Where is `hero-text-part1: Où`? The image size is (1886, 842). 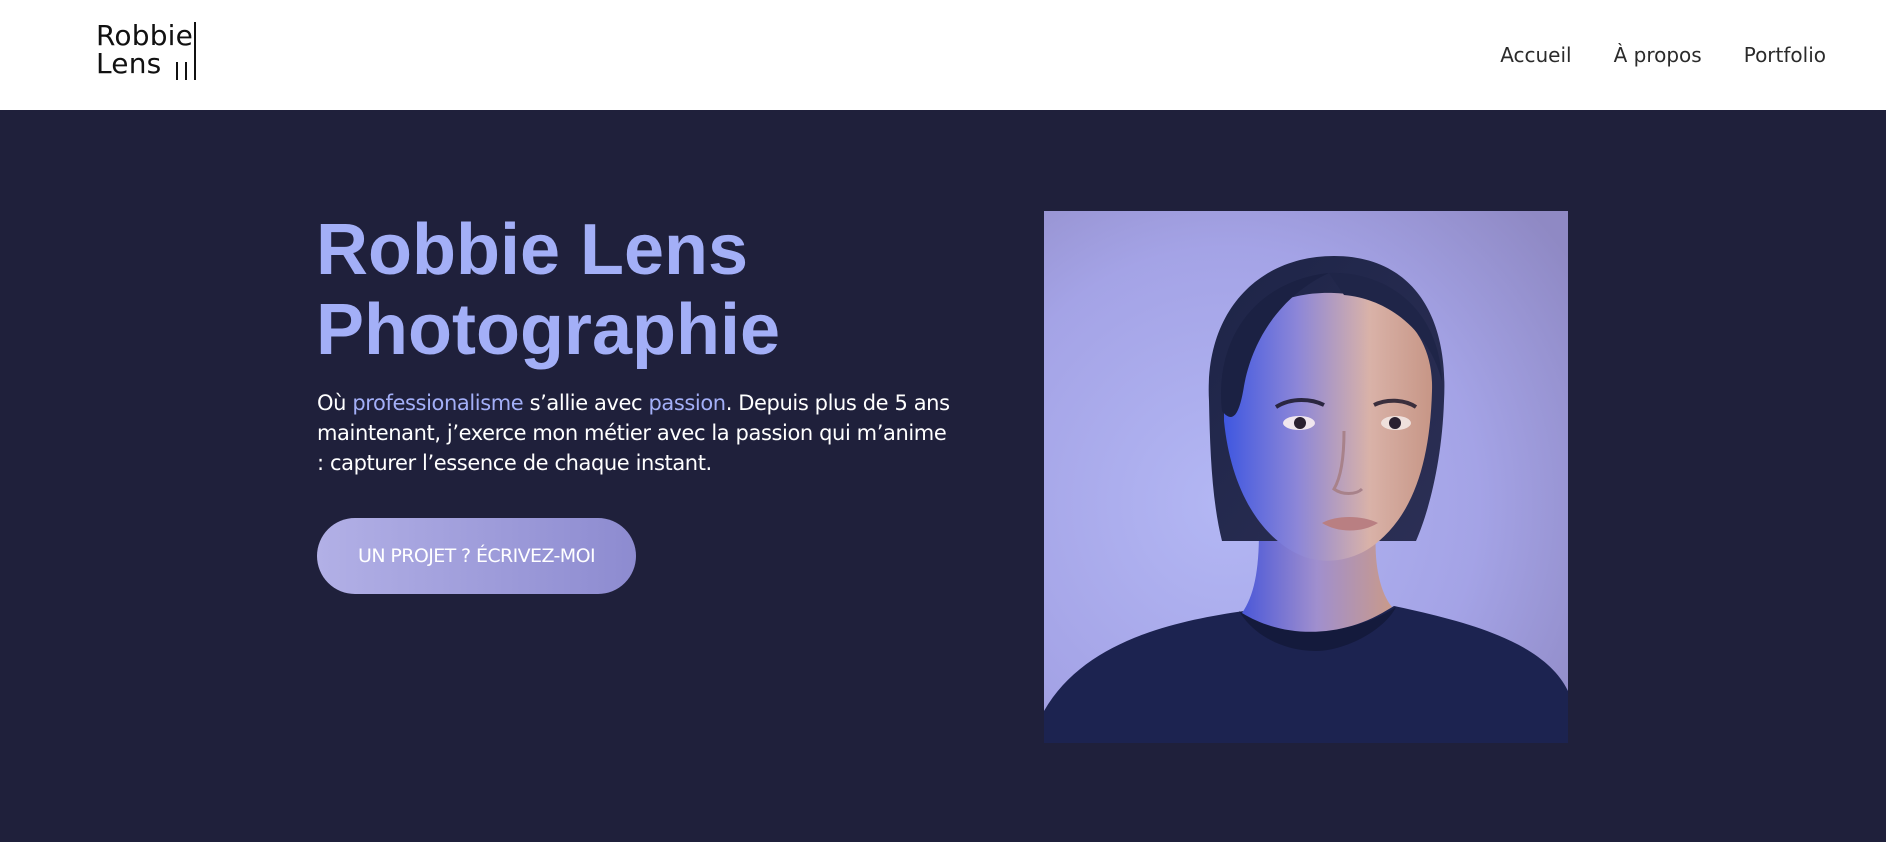
hero-text-part1: Où is located at coordinates (335, 403).